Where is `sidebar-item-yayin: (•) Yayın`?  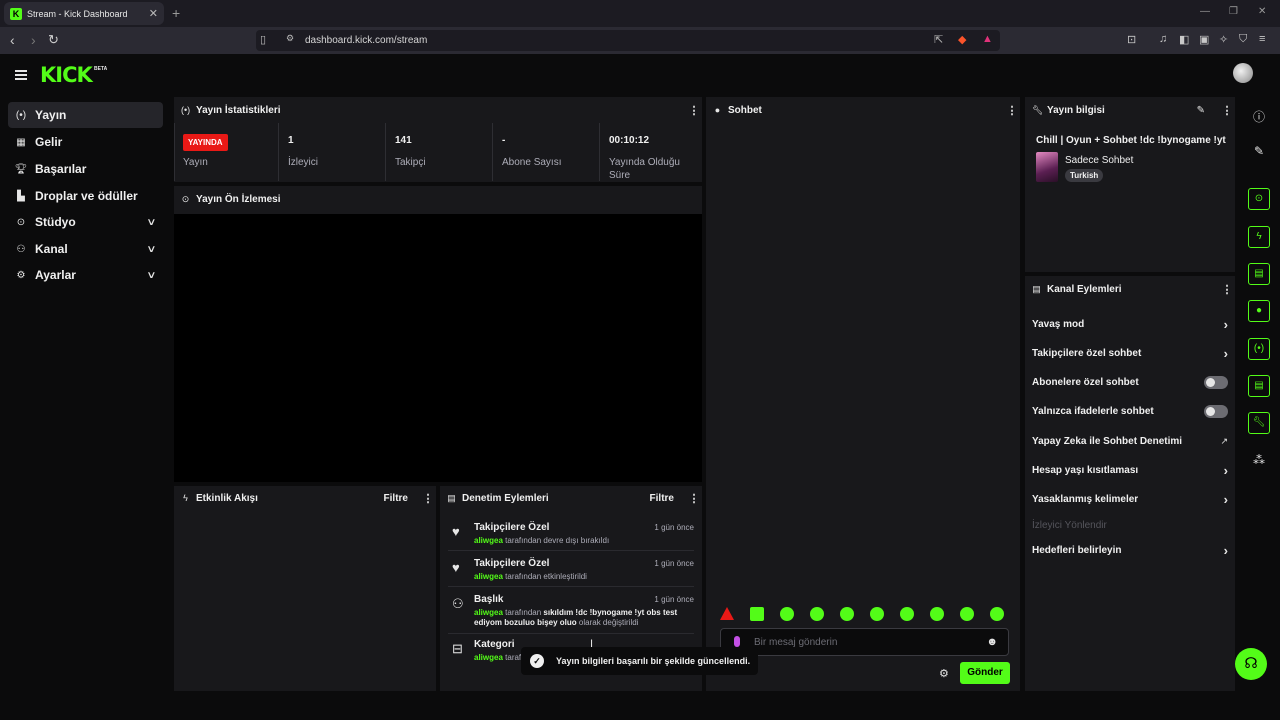
sidebar-item-yayin: (•) Yayın is located at coordinates (85, 115).